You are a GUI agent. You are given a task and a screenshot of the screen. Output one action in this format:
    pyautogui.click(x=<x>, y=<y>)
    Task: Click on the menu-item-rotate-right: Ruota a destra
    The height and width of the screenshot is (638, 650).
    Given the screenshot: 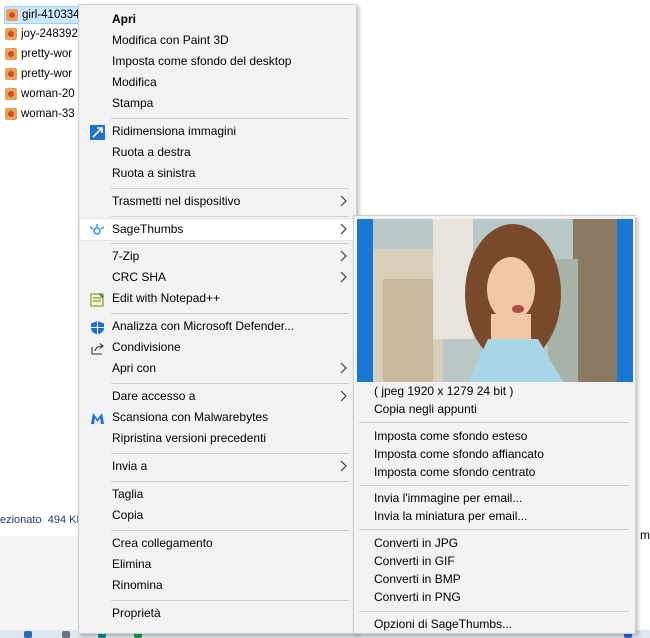 What is the action you would take?
    pyautogui.click(x=218, y=152)
    